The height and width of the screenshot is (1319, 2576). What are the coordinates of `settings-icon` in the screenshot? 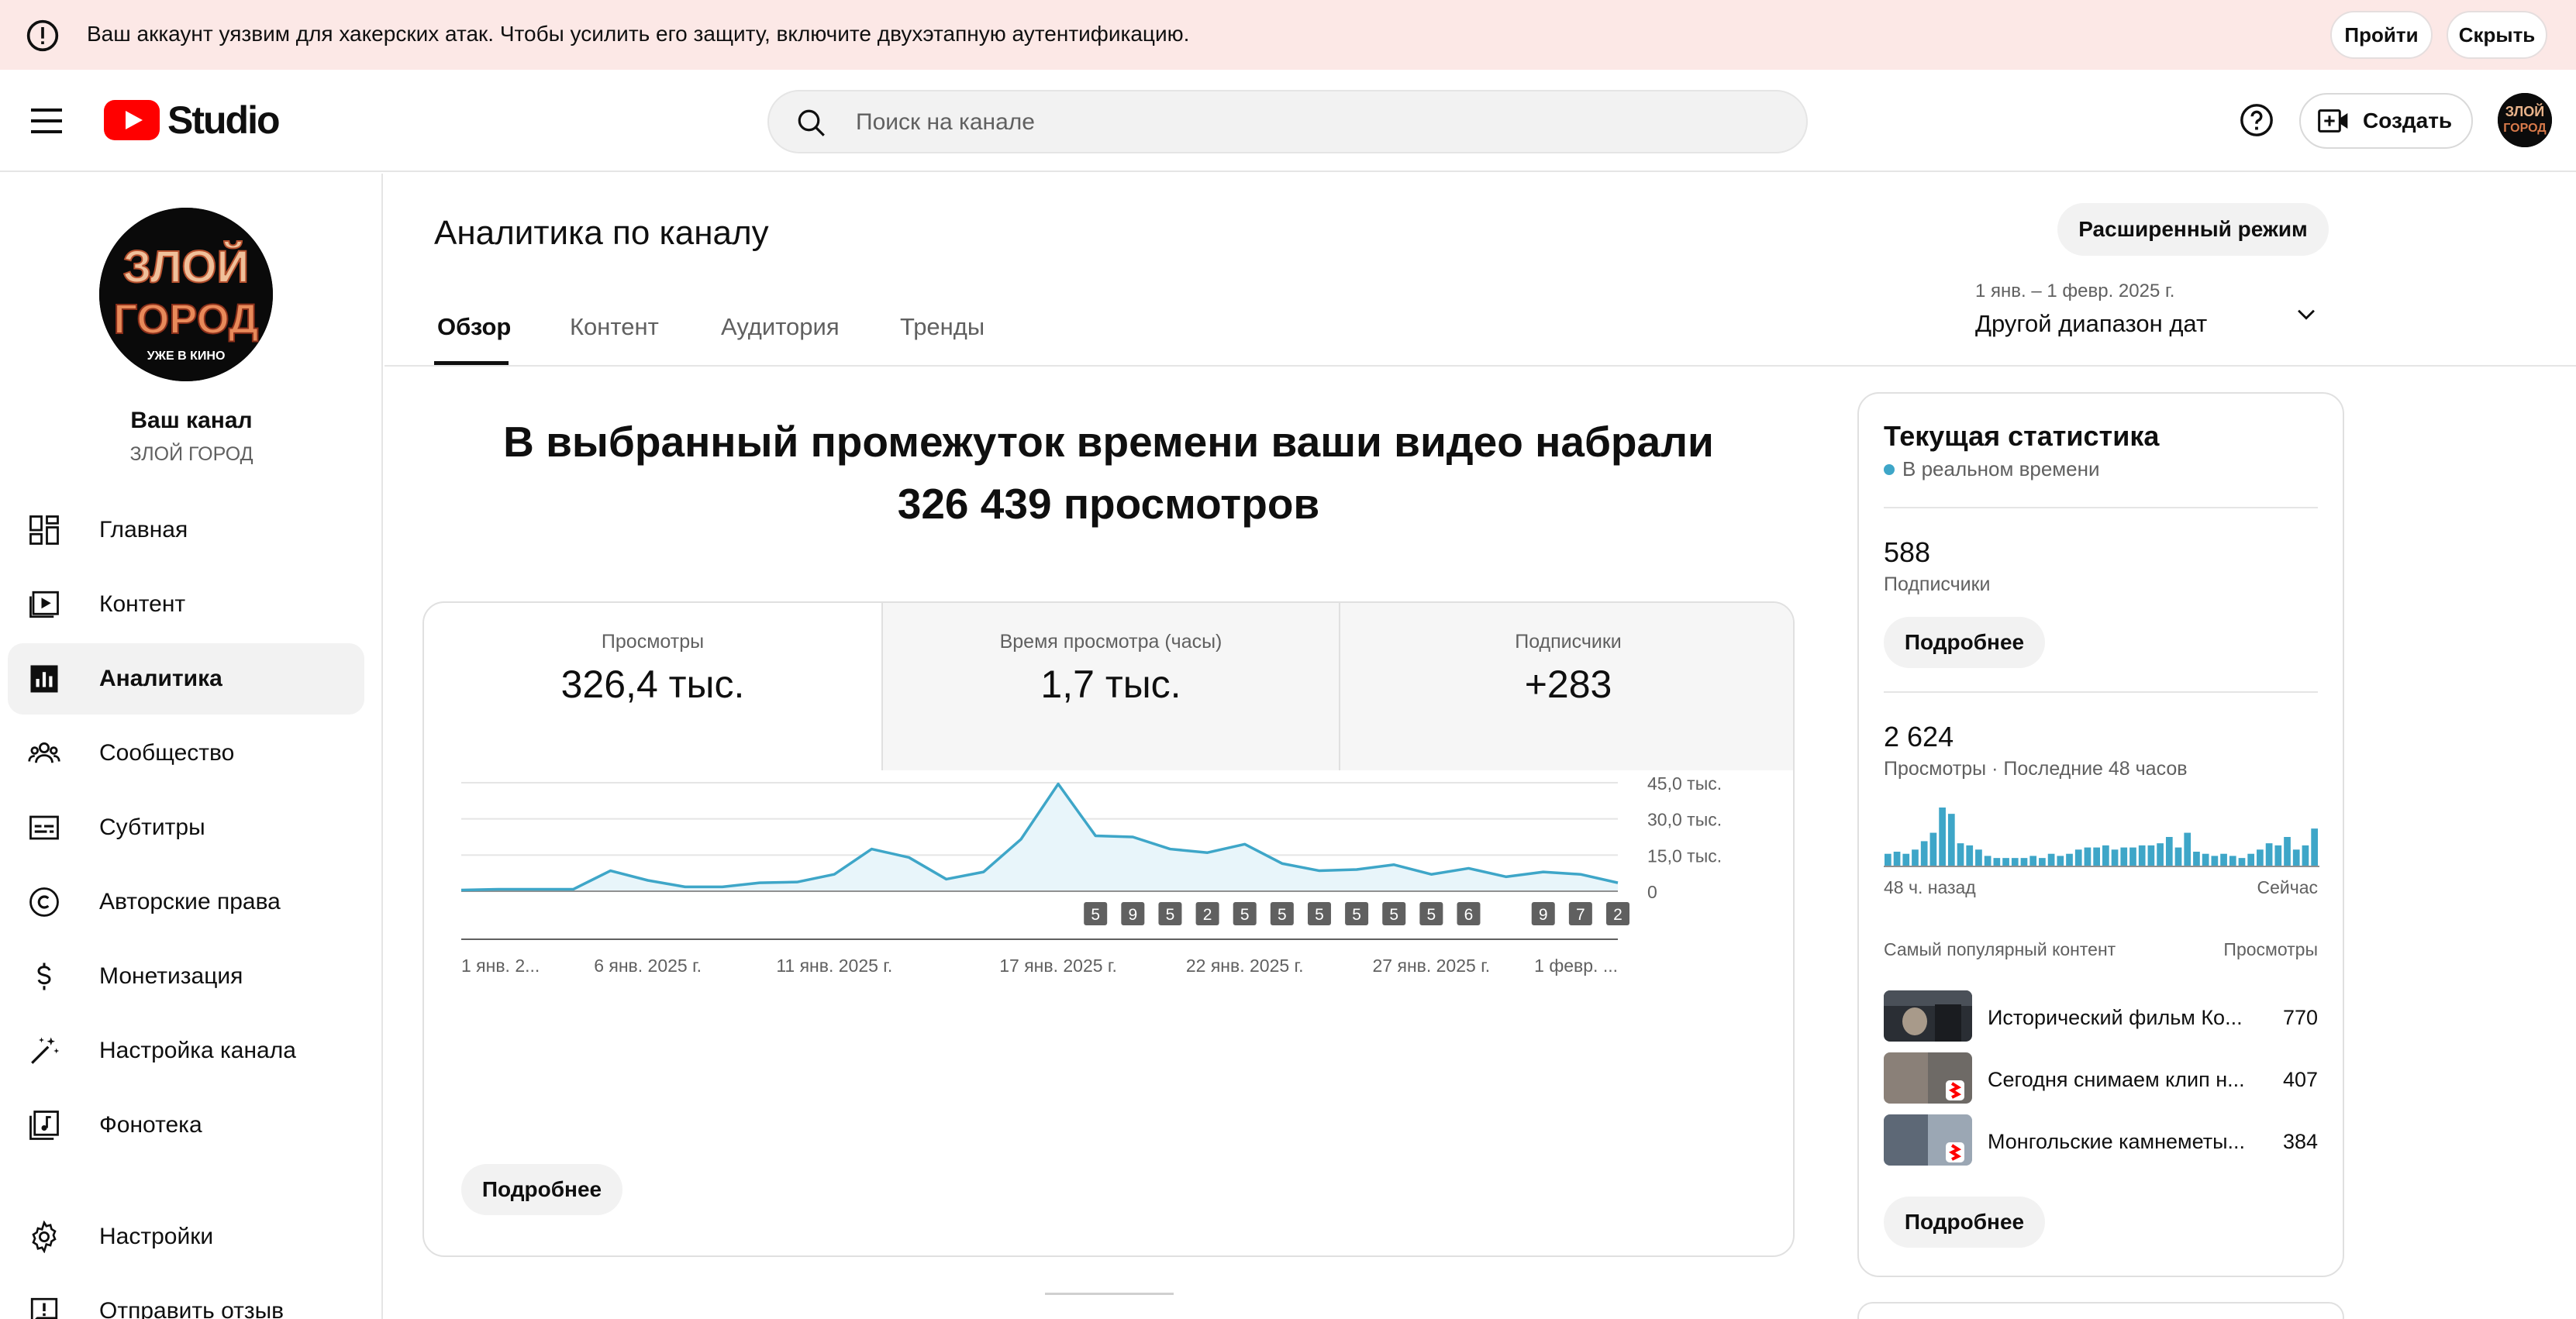 It's located at (44, 1237).